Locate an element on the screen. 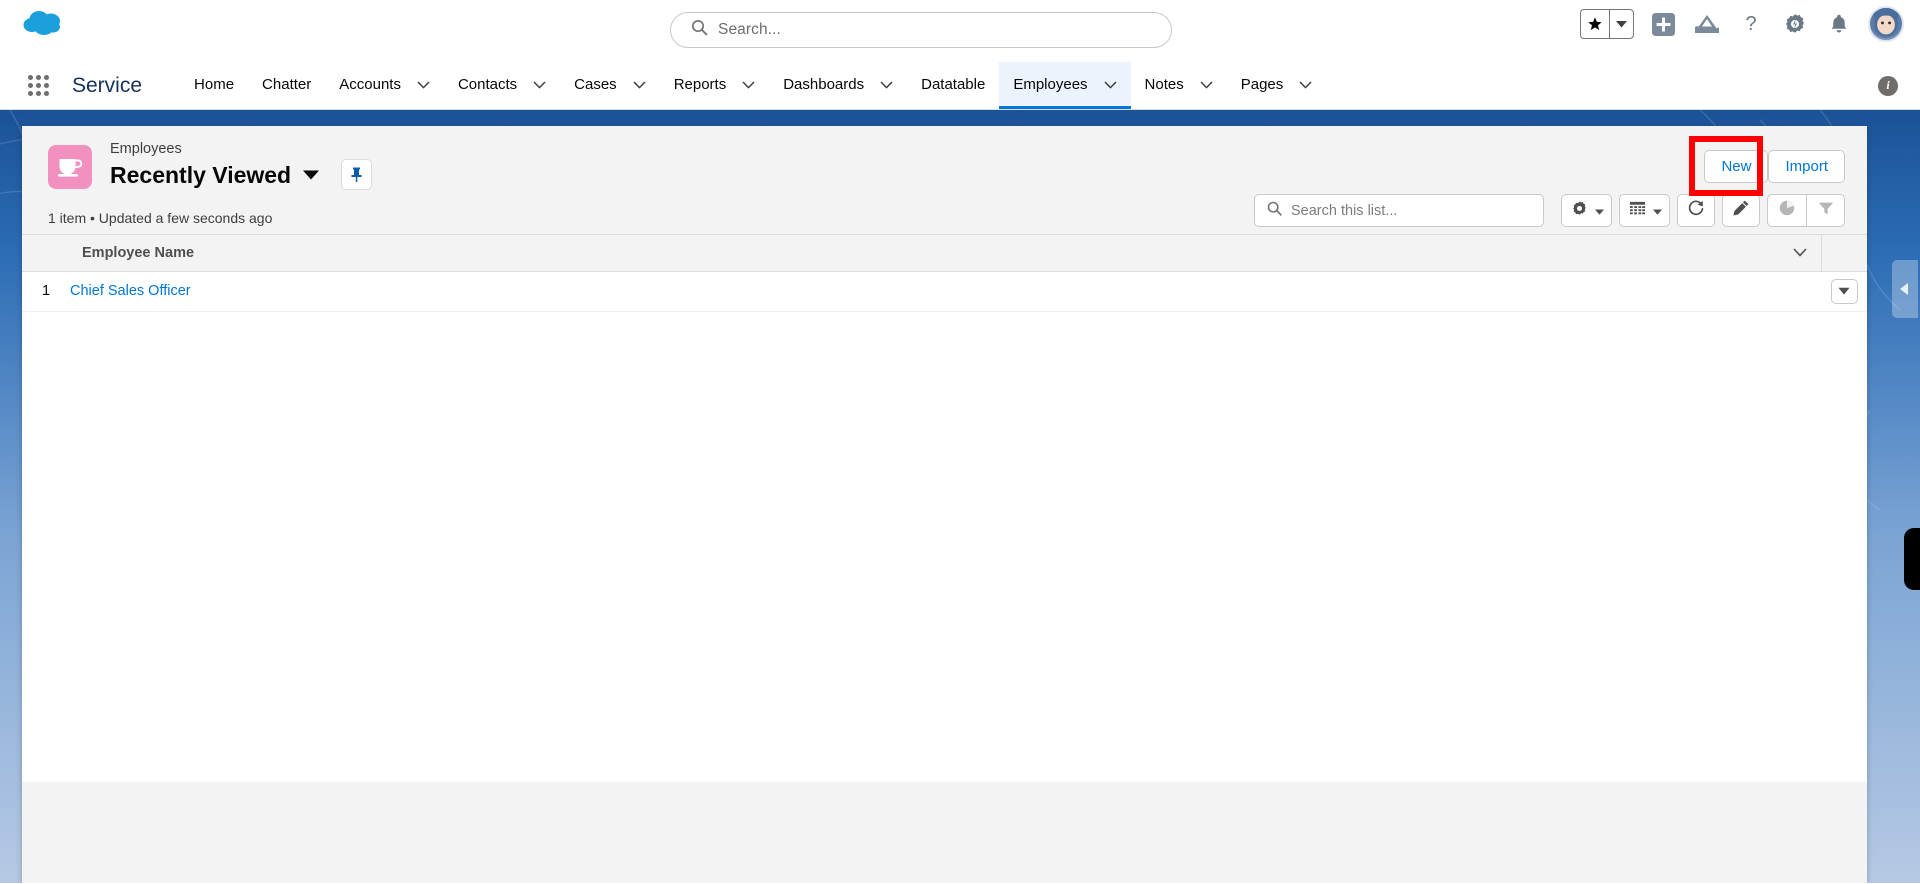  nav-item-label: Dashboards is located at coordinates (824, 84).